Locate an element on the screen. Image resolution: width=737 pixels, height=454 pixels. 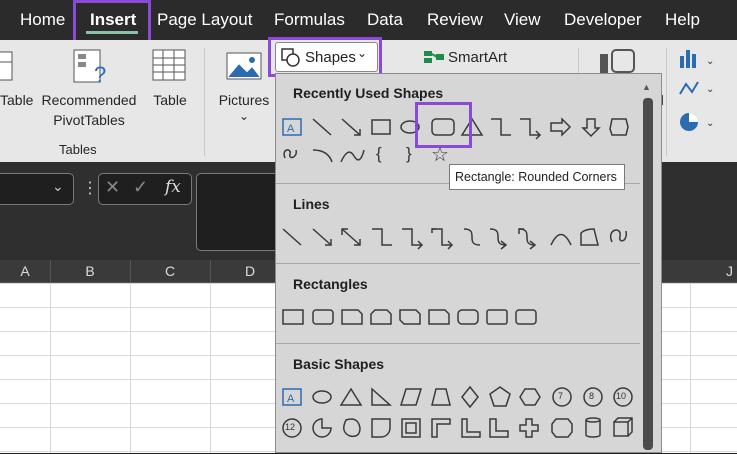
tab-page-layout: Page Layout is located at coordinates (204, 20).